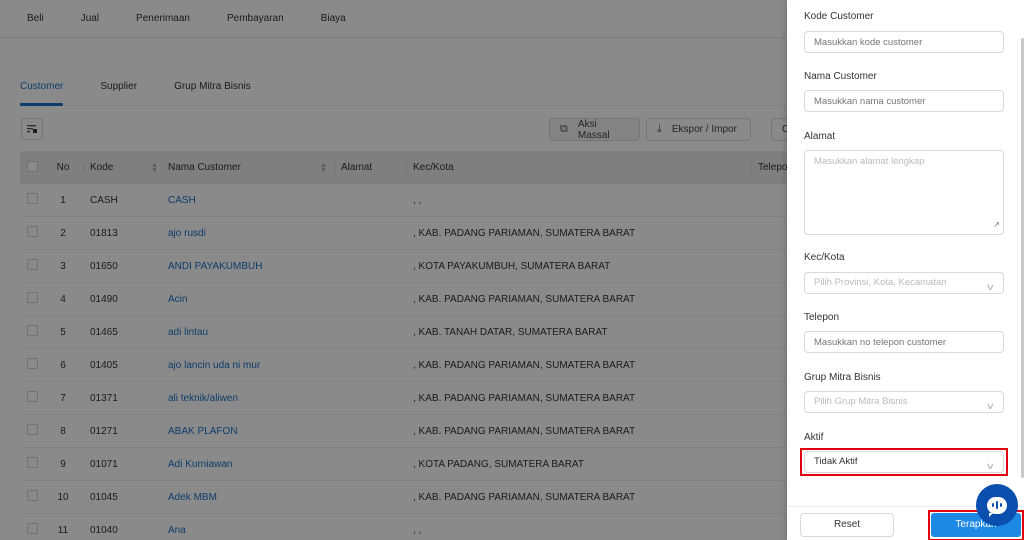 Image resolution: width=1024 pixels, height=540 pixels. Describe the element at coordinates (904, 462) in the screenshot. I see `aktif-select: Tidak Aktif ∨` at that location.